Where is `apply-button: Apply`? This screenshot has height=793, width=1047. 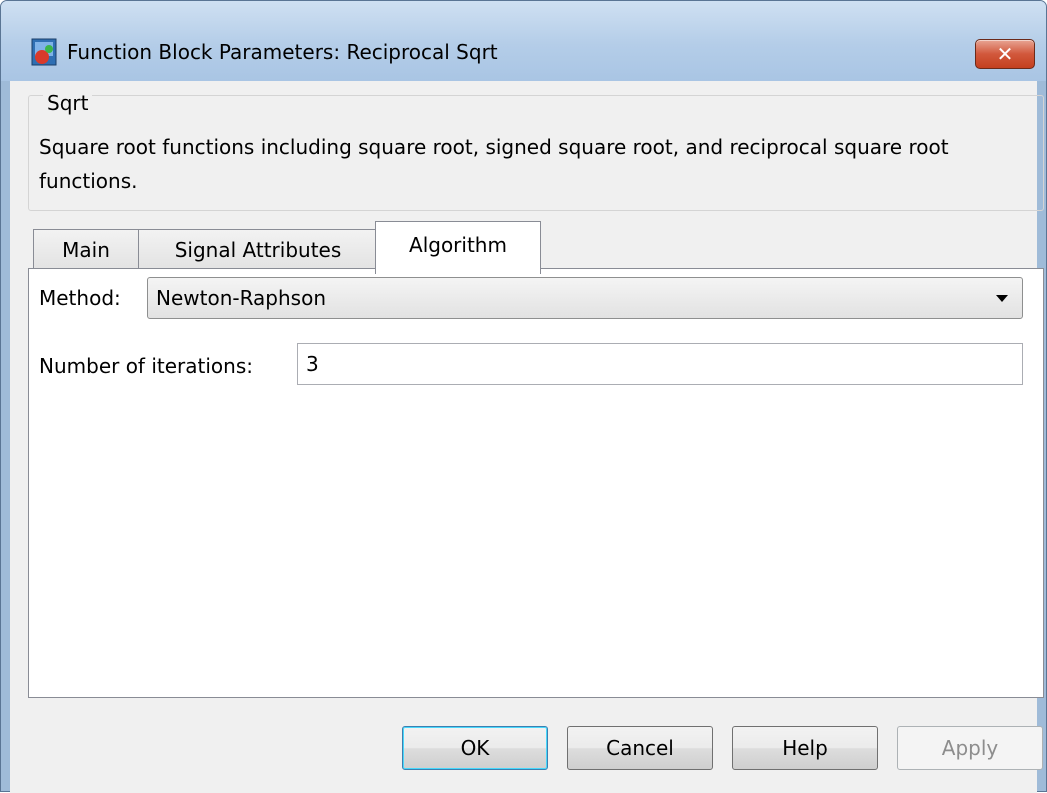
apply-button: Apply is located at coordinates (970, 748).